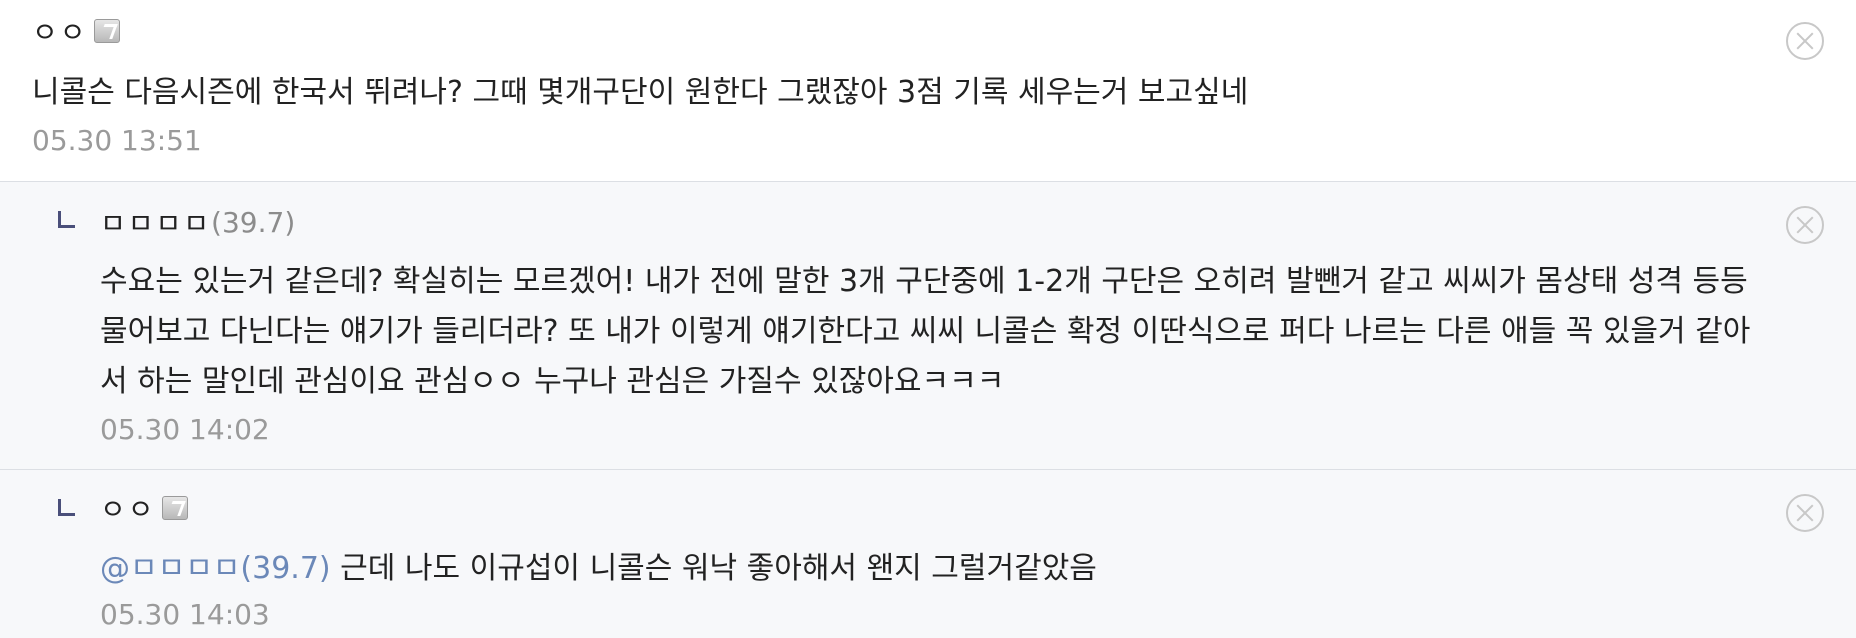 The height and width of the screenshot is (638, 1856). What do you see at coordinates (552, 381) in the screenshot?
I see `reply-text-line: 서 하는 말인데 관심이요 관심ㅇㅇ 누구나 관심은 가질수 있잖아요ㅋㅋㅋ` at bounding box center [552, 381].